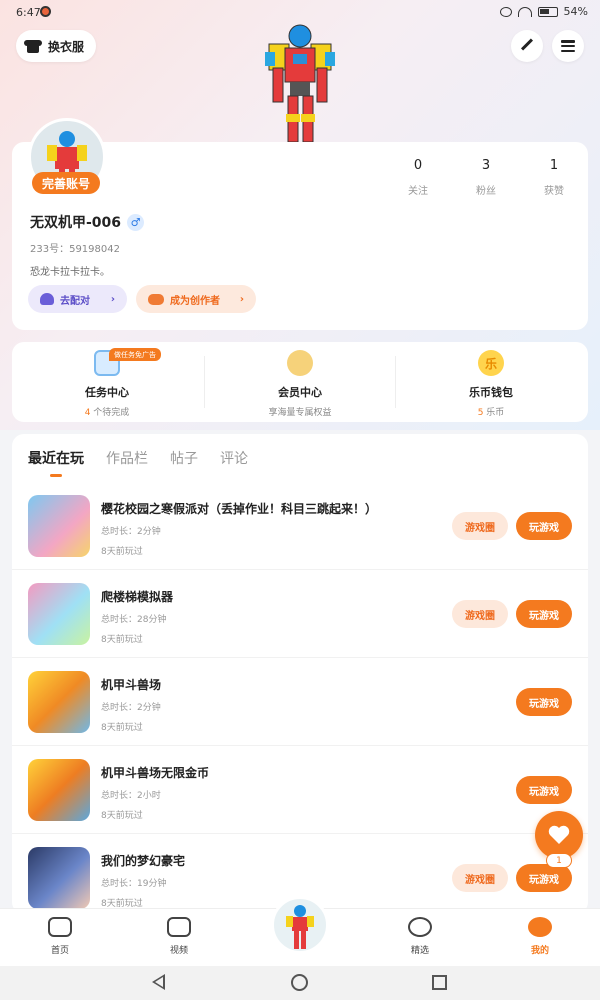  Describe the element at coordinates (300, 614) in the screenshot. I see `game-row: 爬楼梯模拟器 总时长：28分钟 8天前玩过 游戏圈 玩游戏` at that location.